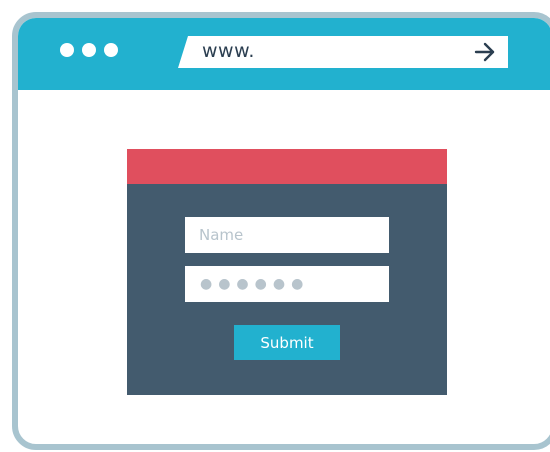 This screenshot has width=550, height=452. I want to click on name-input, so click(287, 235).